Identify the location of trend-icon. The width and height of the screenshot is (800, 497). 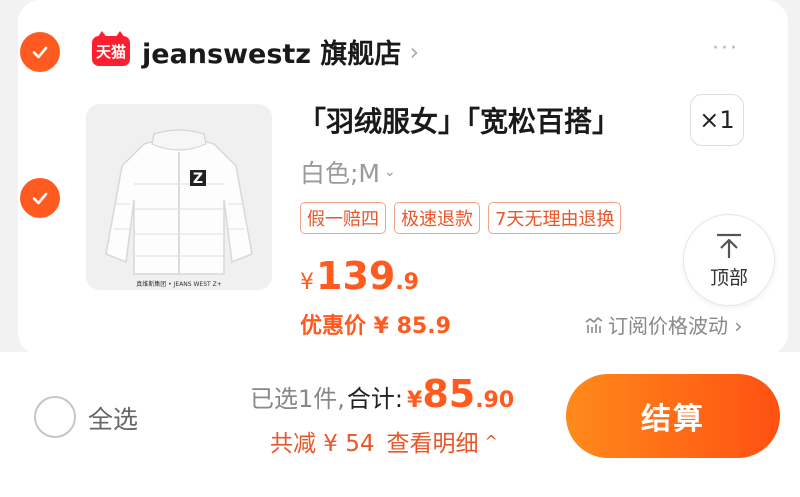
(594, 324).